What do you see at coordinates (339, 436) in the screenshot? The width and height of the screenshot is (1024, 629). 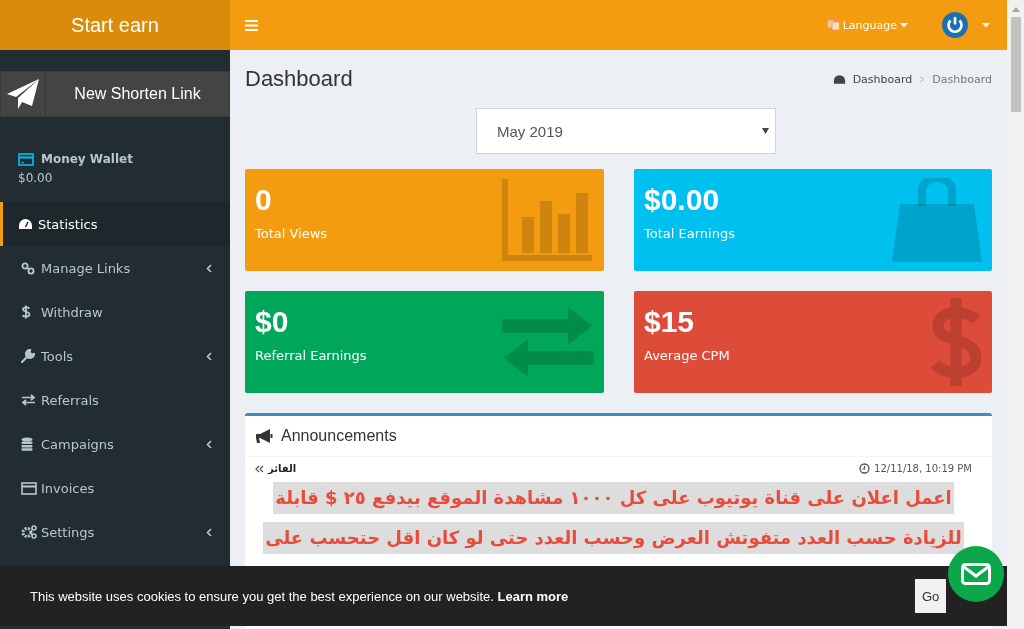 I see `panel-title: Announcements` at bounding box center [339, 436].